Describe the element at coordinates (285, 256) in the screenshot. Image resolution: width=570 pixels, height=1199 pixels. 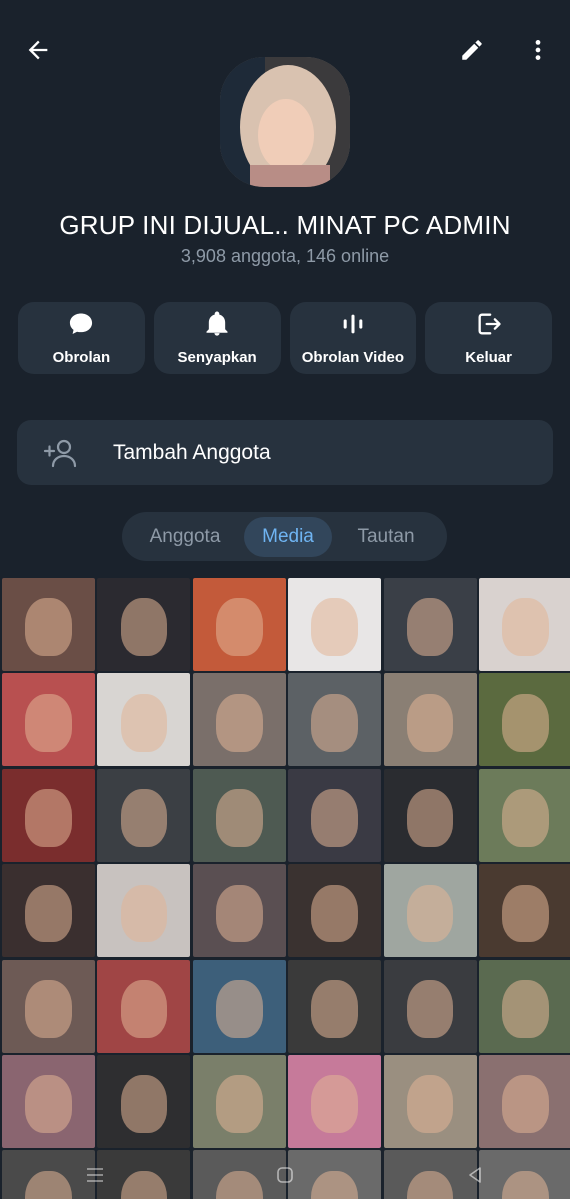
I see `member-count: 3,908 anggota, 146 online` at that location.